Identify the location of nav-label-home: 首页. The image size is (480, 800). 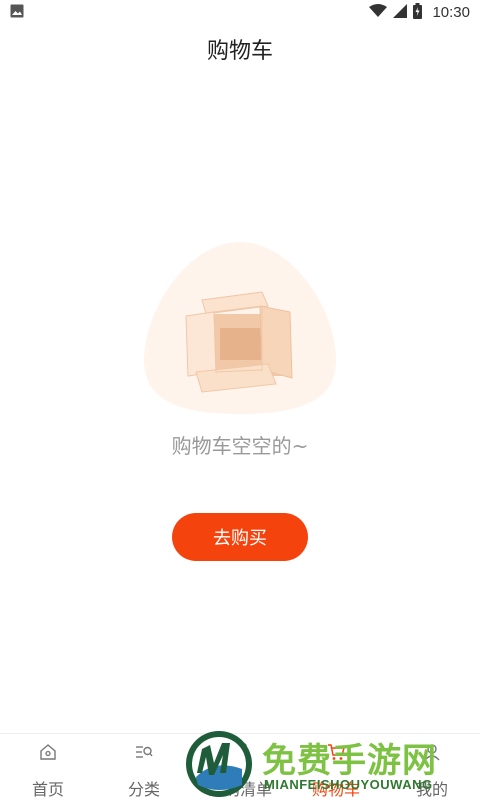
(47, 789).